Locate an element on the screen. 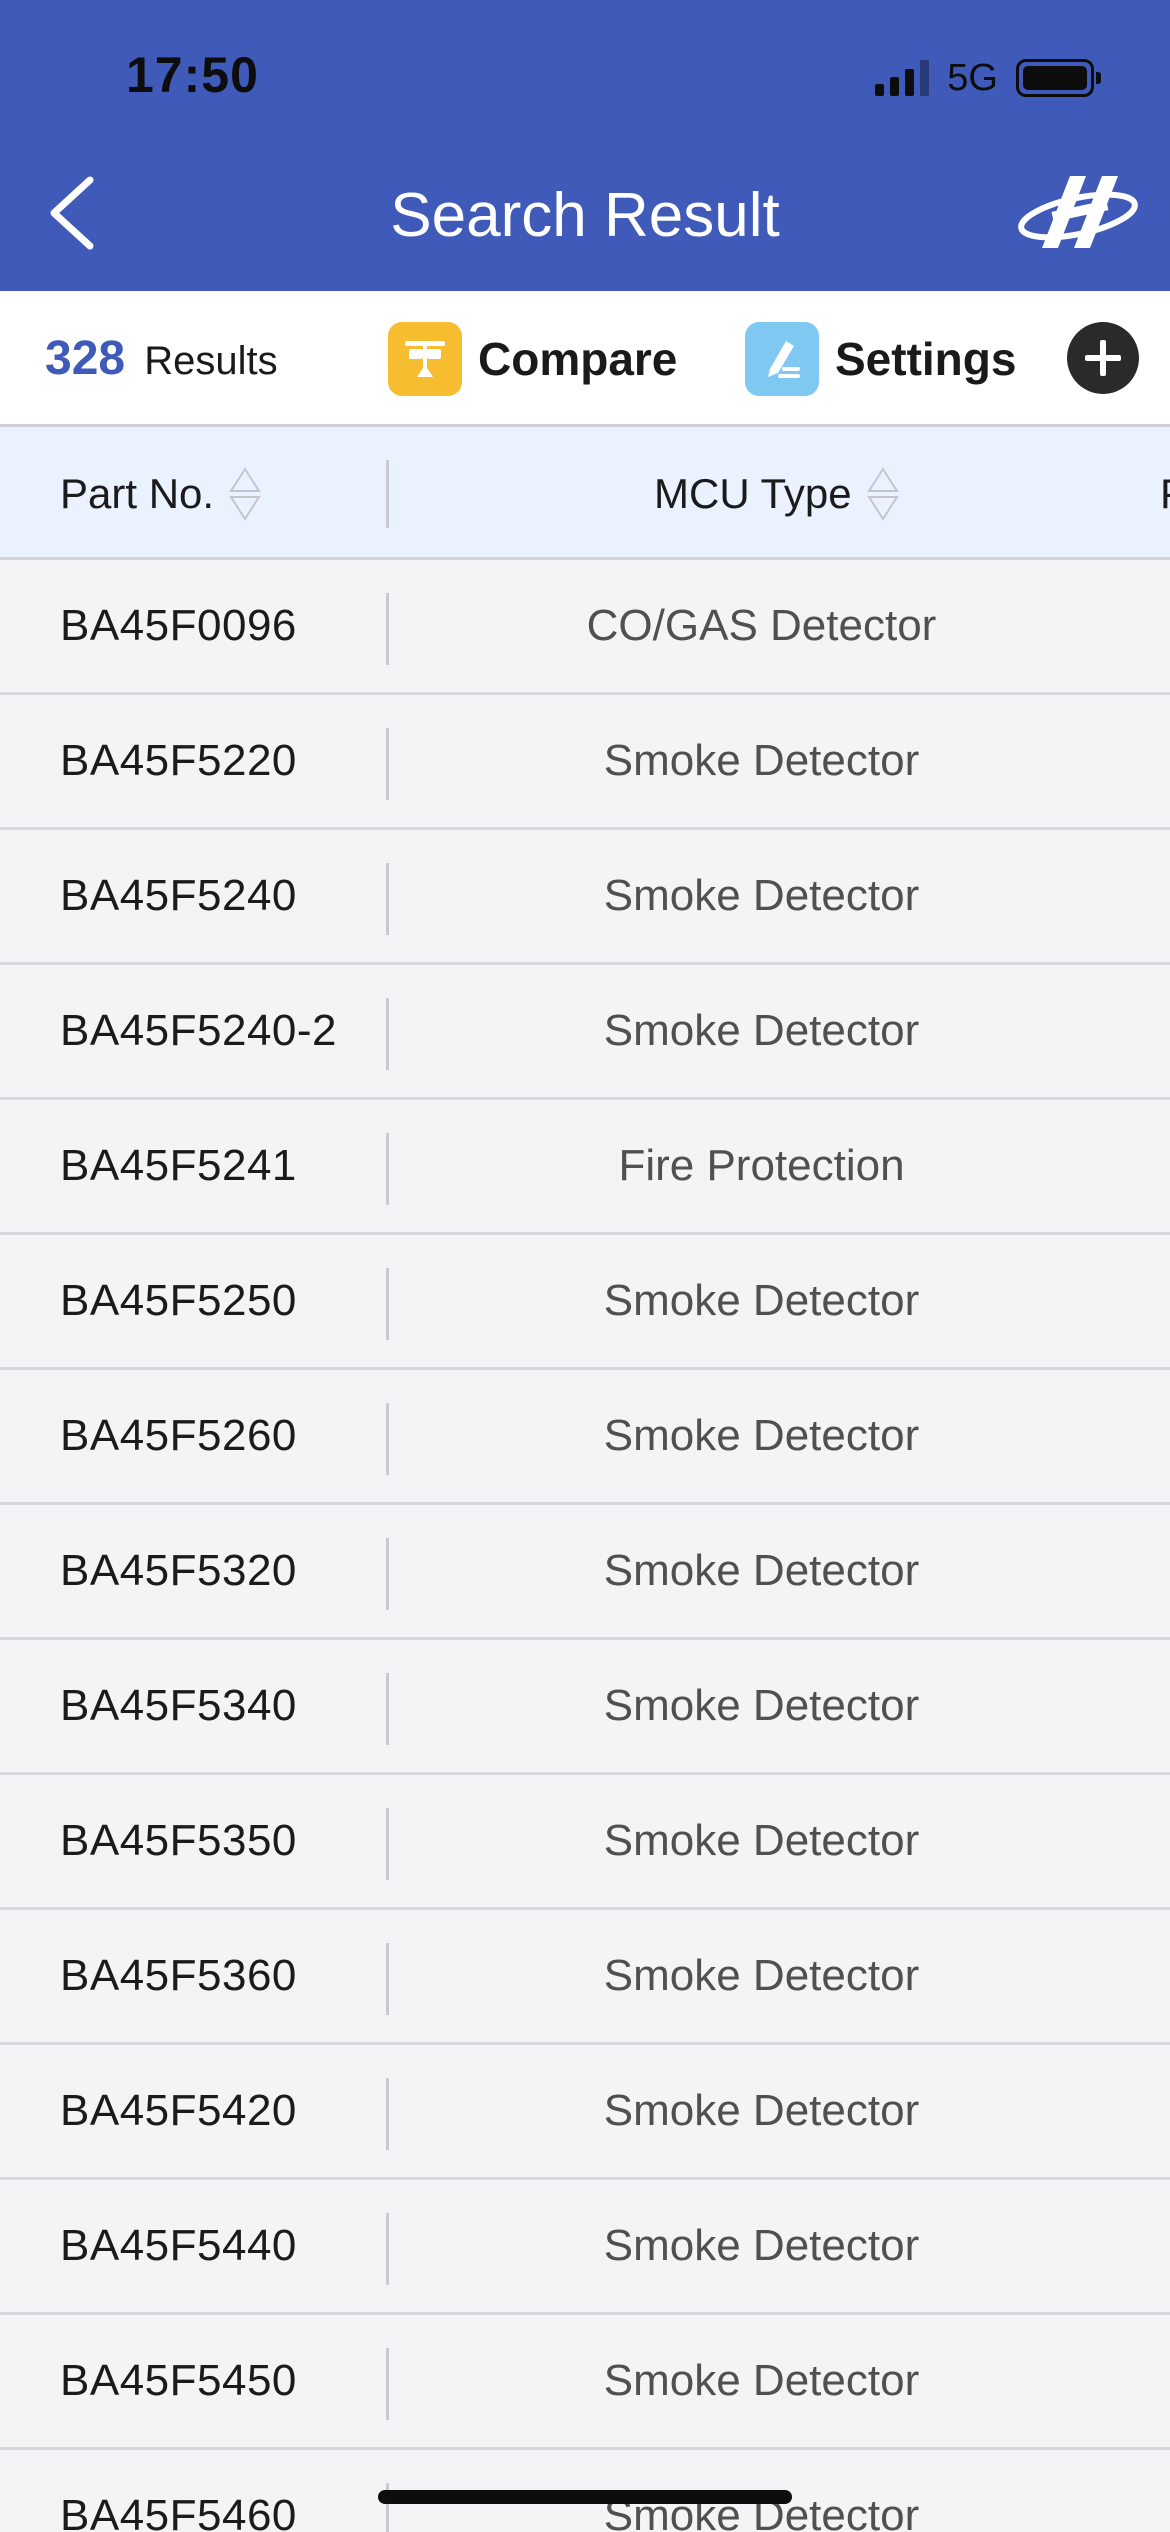  cell-part-no: BA45F5260 is located at coordinates (178, 1435).